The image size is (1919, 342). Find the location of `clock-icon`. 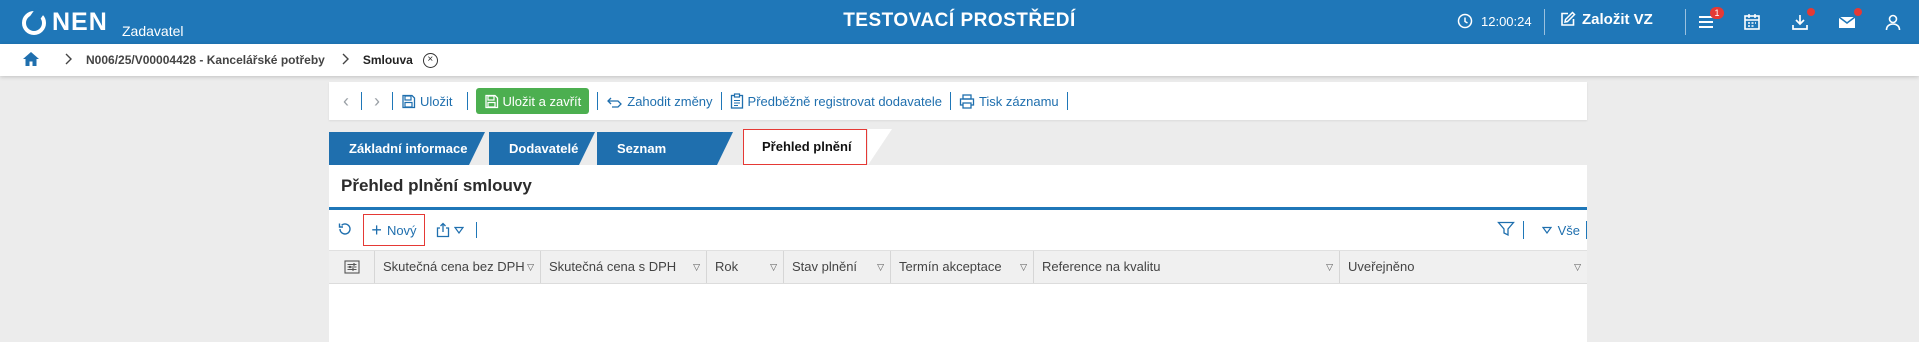

clock-icon is located at coordinates (1465, 21).